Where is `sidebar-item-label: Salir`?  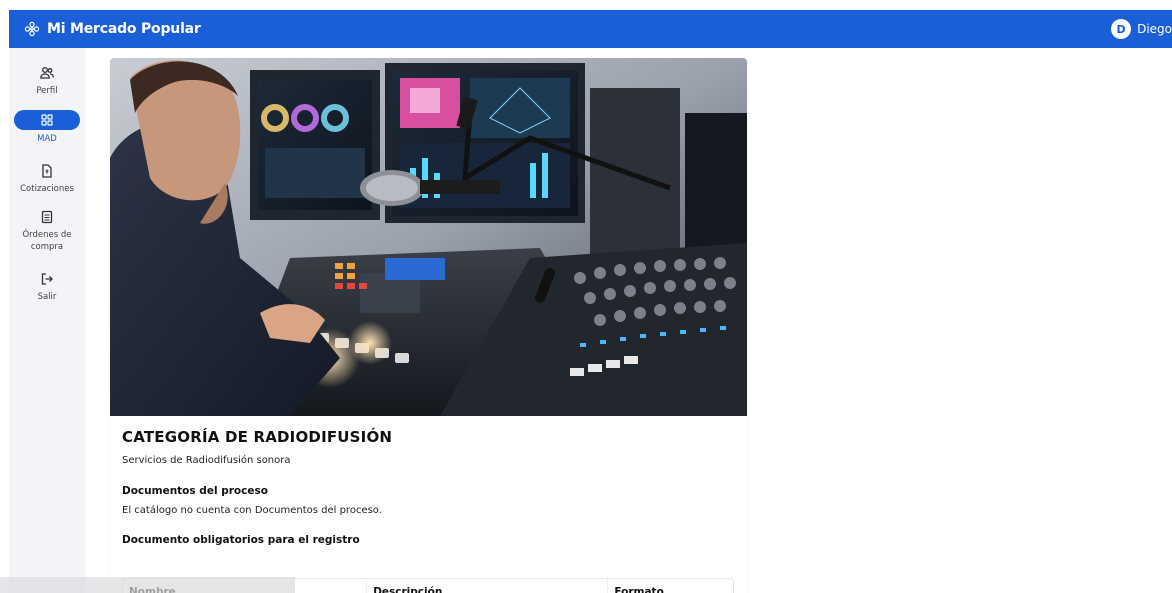
sidebar-item-label: Salir is located at coordinates (47, 297).